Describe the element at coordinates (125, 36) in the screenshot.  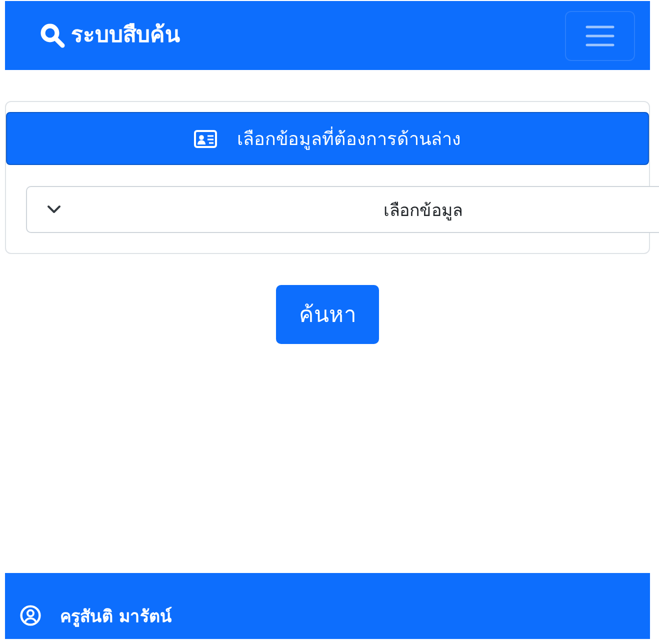
I see `app-title: ระบบสืบค้น` at that location.